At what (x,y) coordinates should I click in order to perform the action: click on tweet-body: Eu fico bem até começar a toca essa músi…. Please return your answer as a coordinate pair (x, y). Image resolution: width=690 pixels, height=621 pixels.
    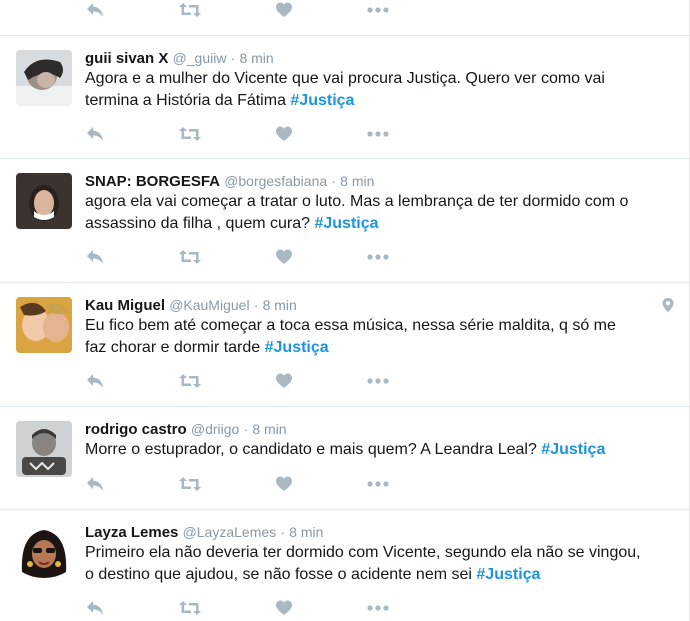
    Looking at the image, I should click on (350, 336).